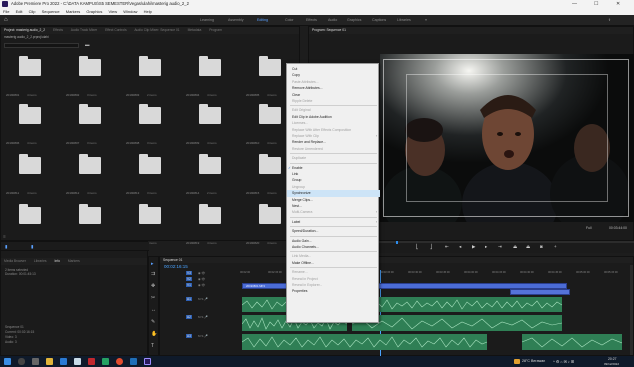 The height and width of the screenshot is (367, 634). What do you see at coordinates (153, 310) in the screenshot?
I see `slip-tool-icon: ↔` at bounding box center [153, 310].